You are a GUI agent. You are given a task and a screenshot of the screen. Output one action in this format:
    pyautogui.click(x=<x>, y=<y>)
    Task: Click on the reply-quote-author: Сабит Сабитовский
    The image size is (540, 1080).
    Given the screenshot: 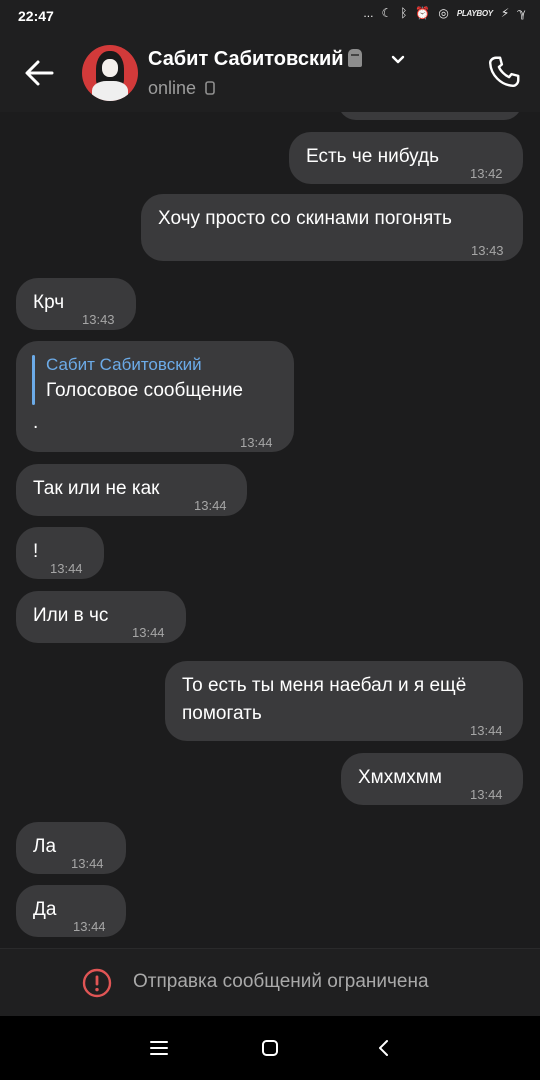 What is the action you would take?
    pyautogui.click(x=124, y=365)
    